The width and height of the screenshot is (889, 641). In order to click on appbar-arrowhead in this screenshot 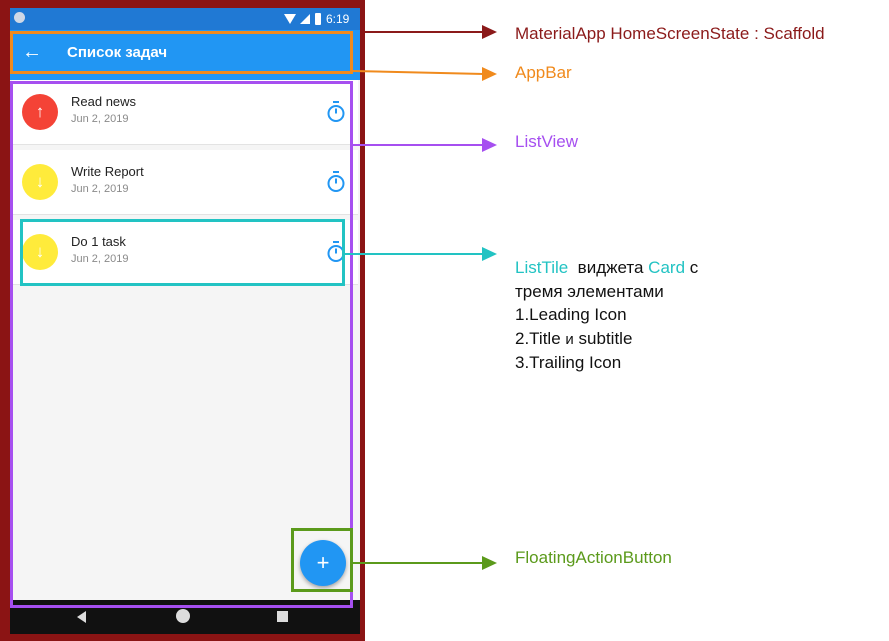, I will do `click(489, 74)`.